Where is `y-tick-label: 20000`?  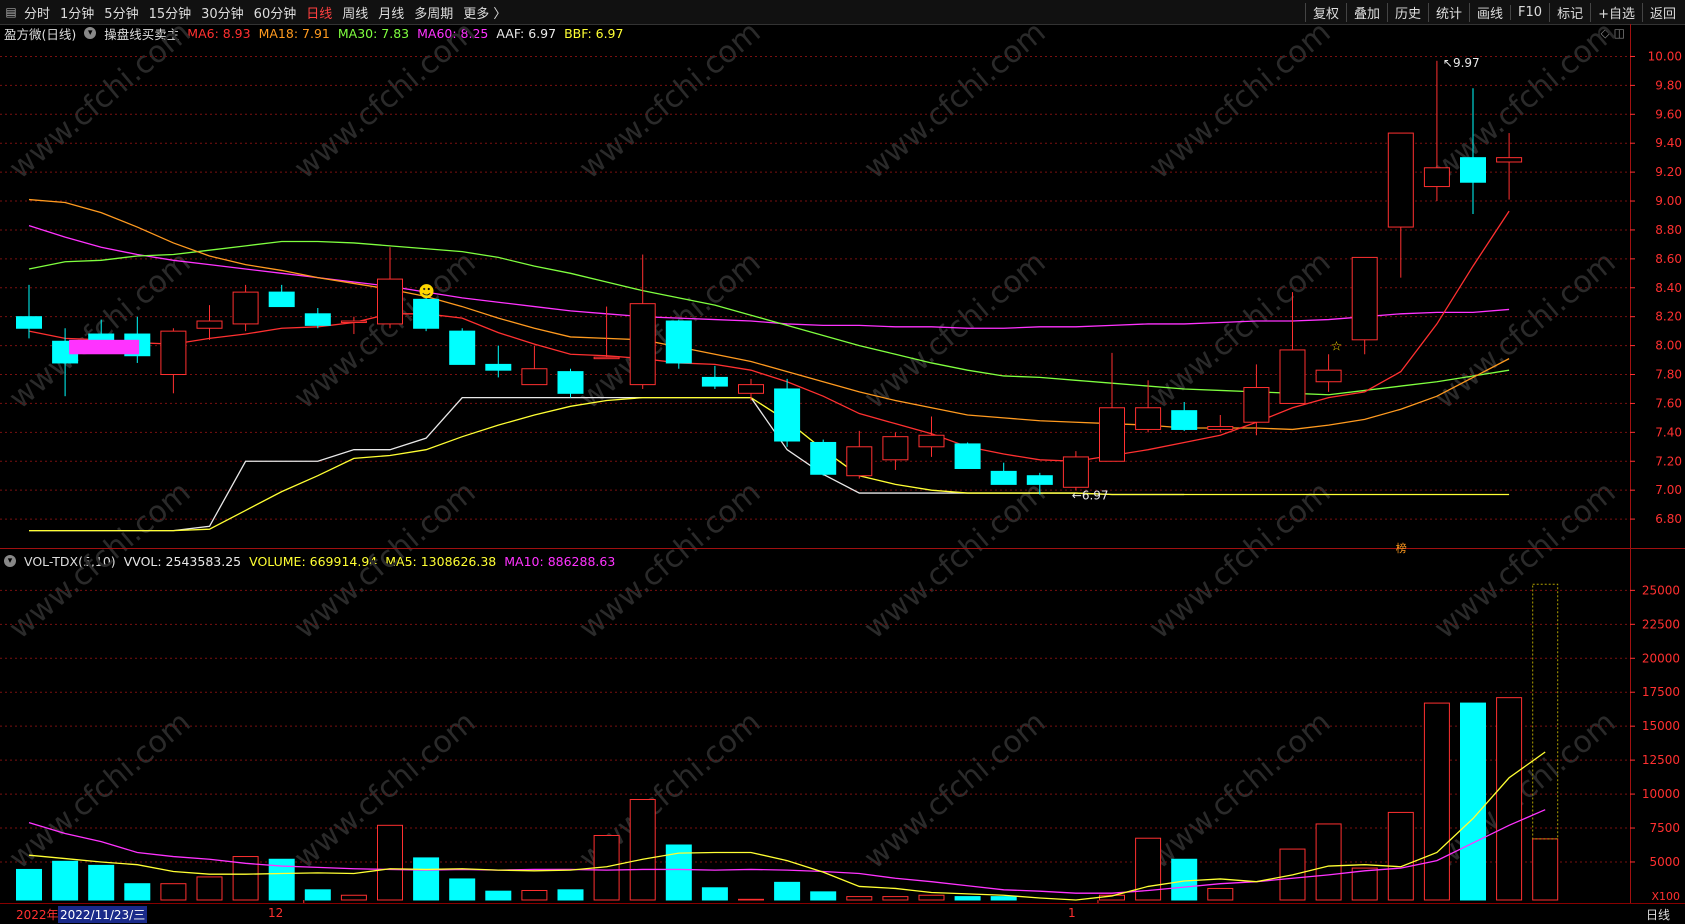
y-tick-label: 20000 is located at coordinates (1661, 658).